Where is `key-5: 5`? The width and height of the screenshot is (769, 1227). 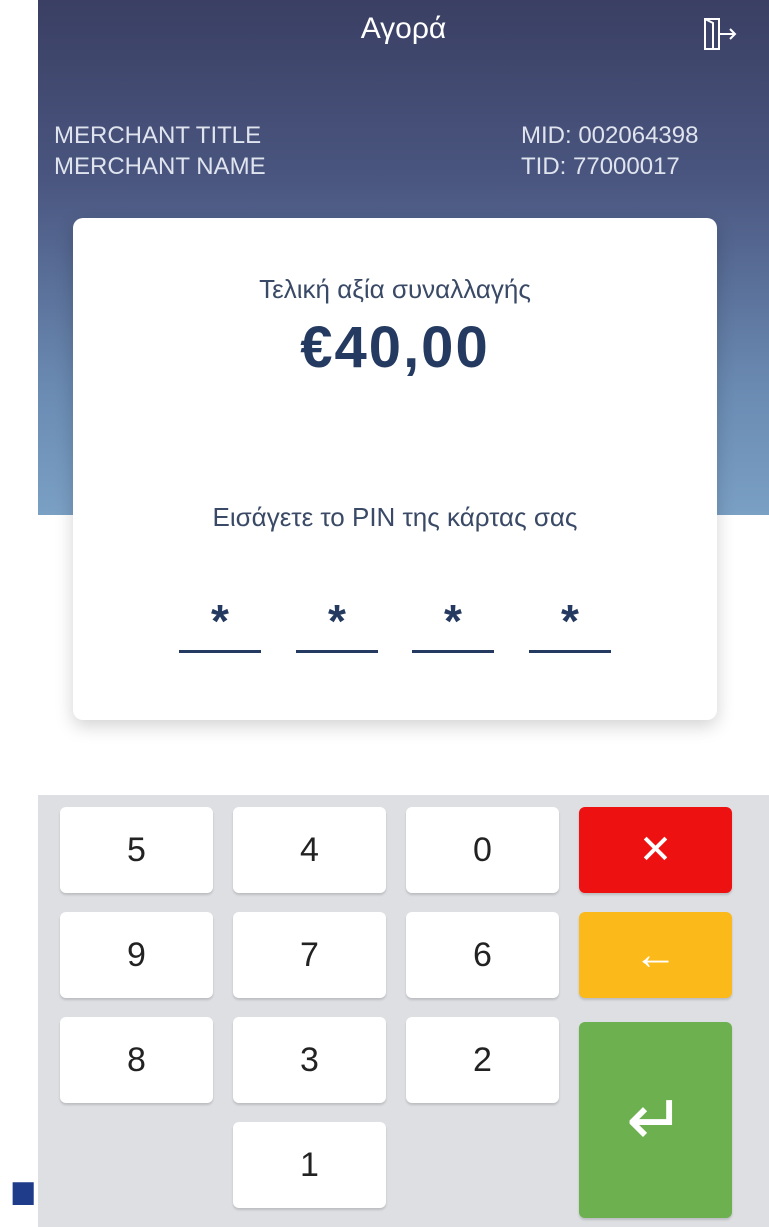 key-5: 5 is located at coordinates (136, 850).